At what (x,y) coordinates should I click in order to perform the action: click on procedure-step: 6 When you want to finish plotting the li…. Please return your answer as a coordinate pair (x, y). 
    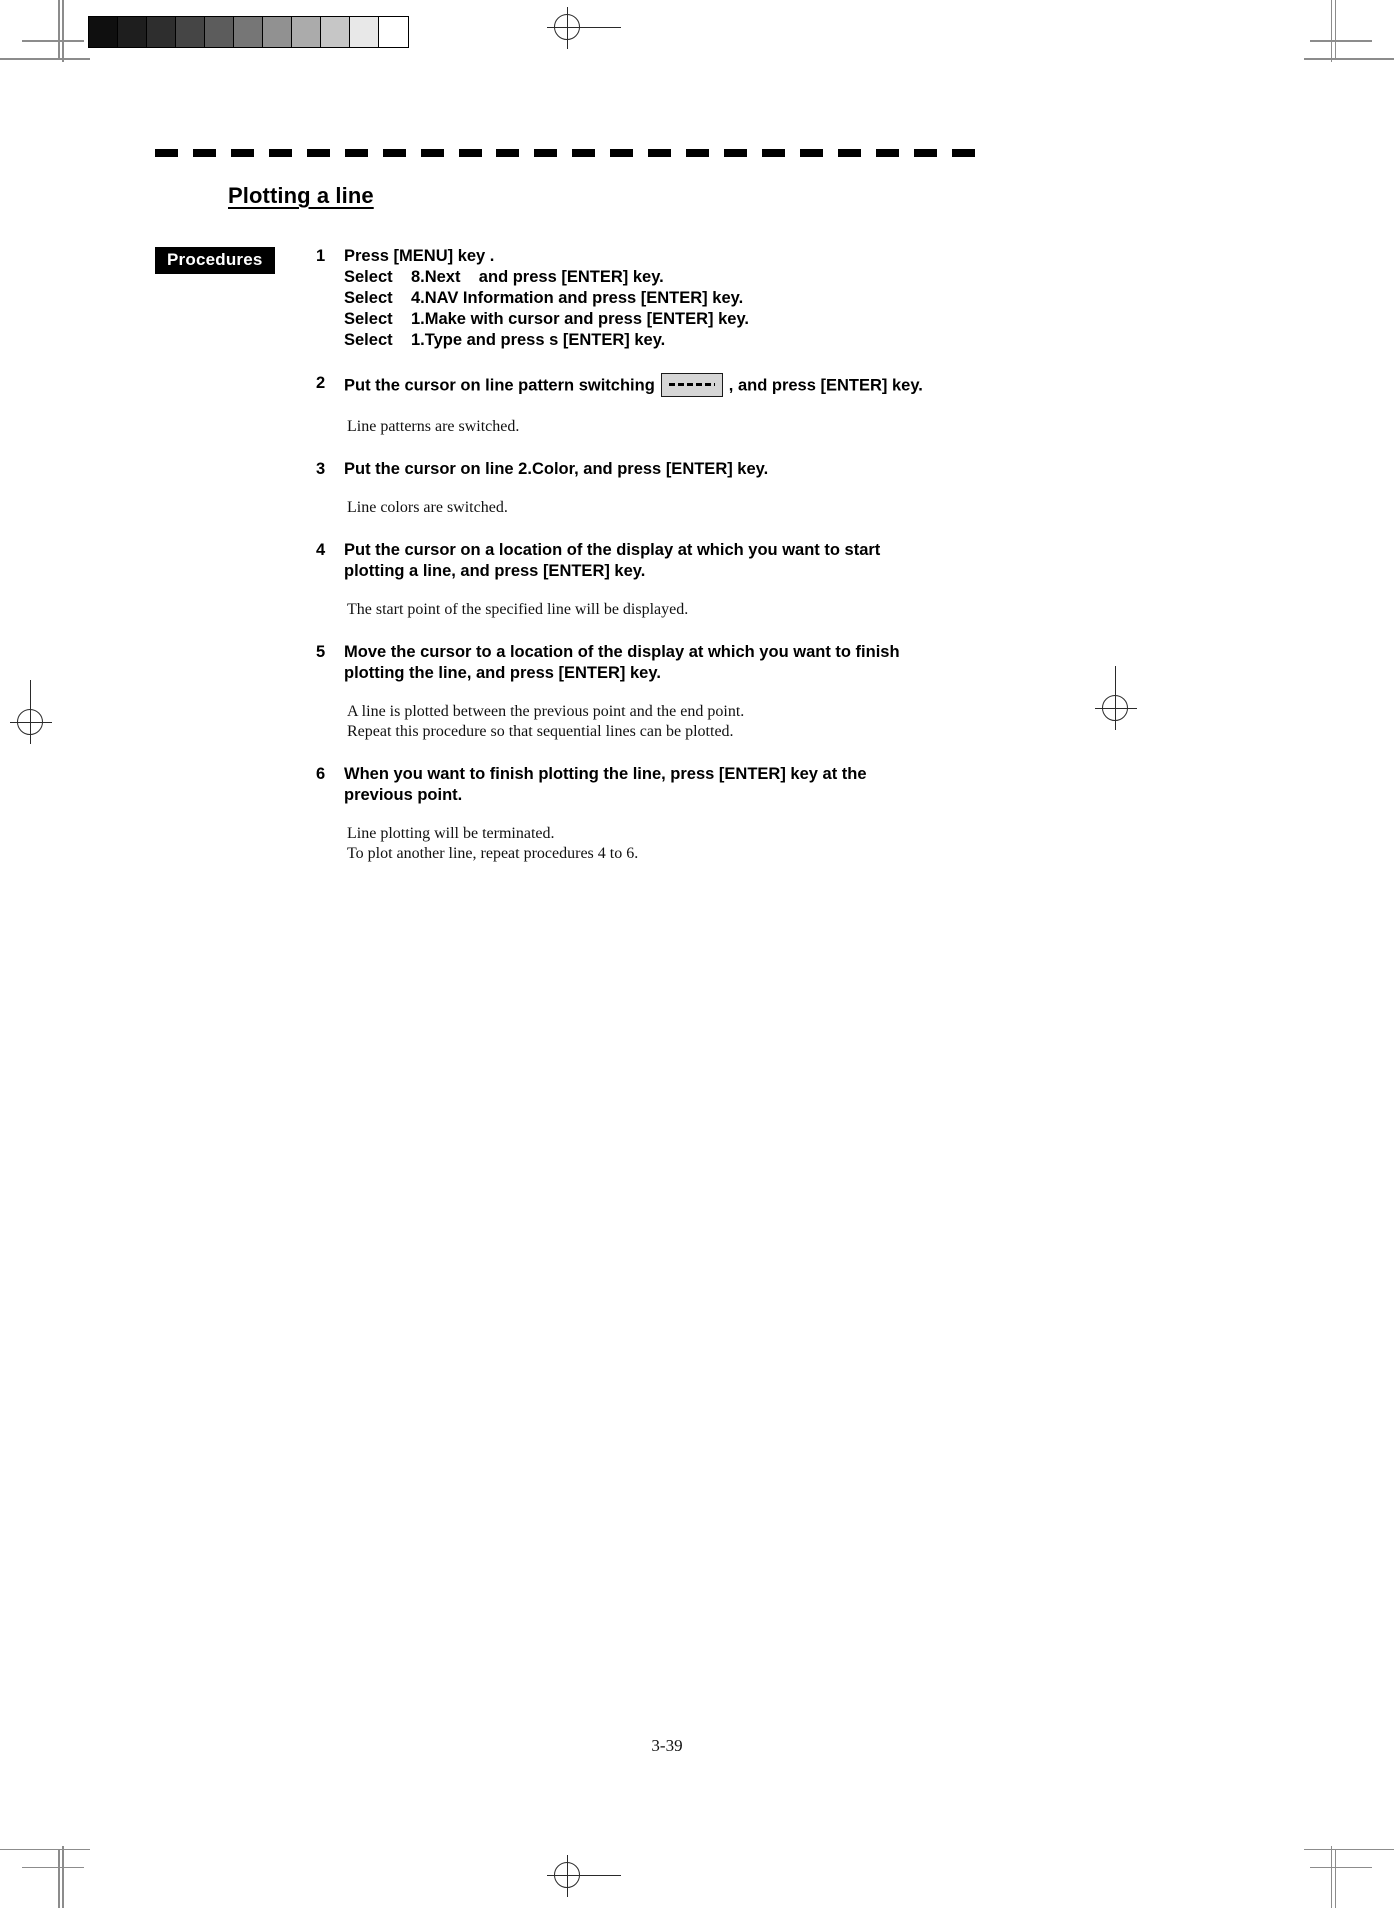
    Looking at the image, I should click on (646, 814).